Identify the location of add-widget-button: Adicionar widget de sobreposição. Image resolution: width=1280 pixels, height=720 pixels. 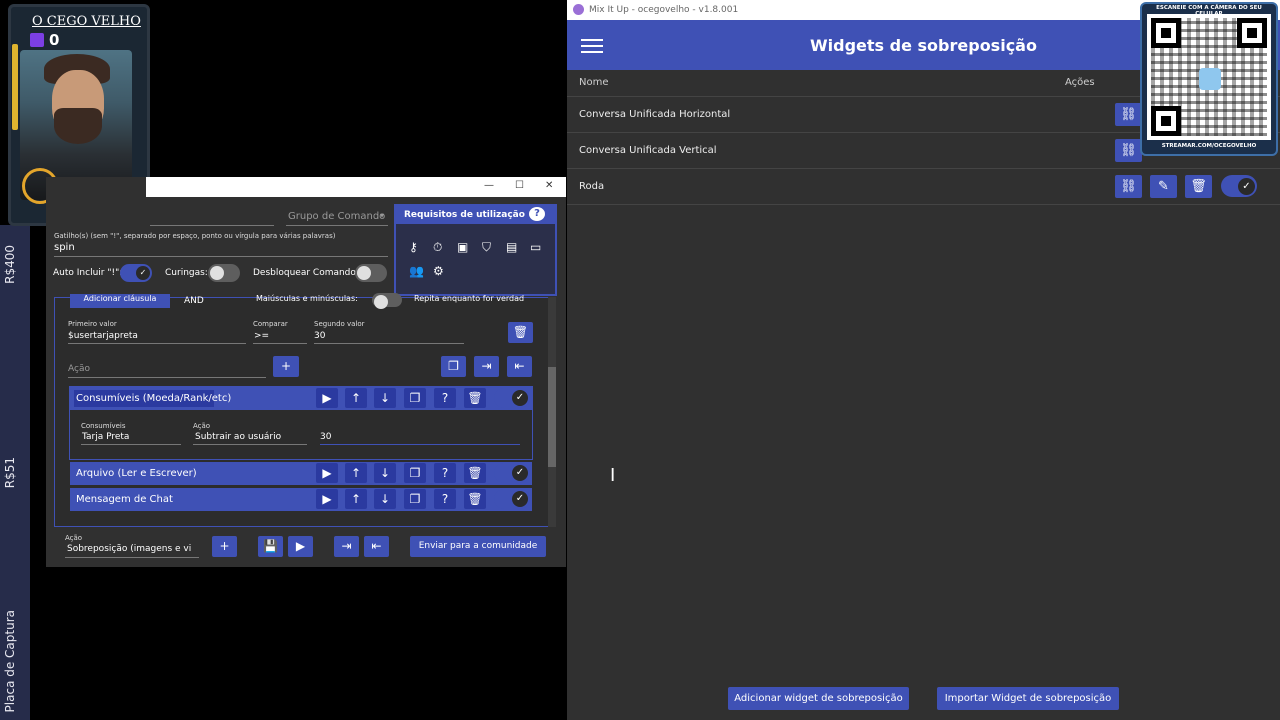
(818, 698).